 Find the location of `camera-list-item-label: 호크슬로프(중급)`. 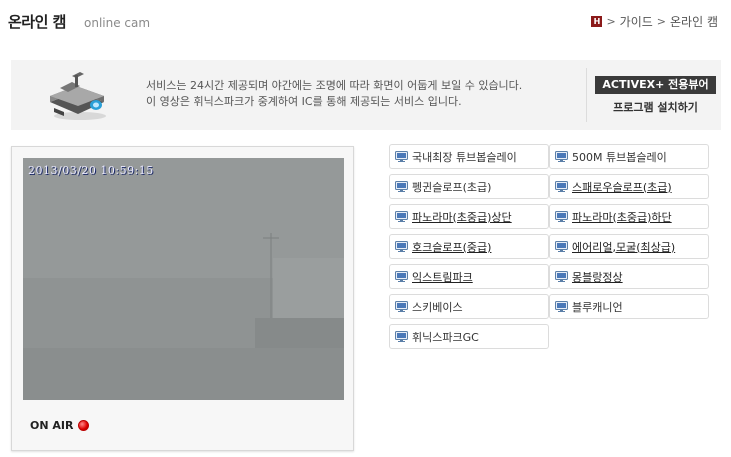

camera-list-item-label: 호크슬로프(중급) is located at coordinates (452, 247).